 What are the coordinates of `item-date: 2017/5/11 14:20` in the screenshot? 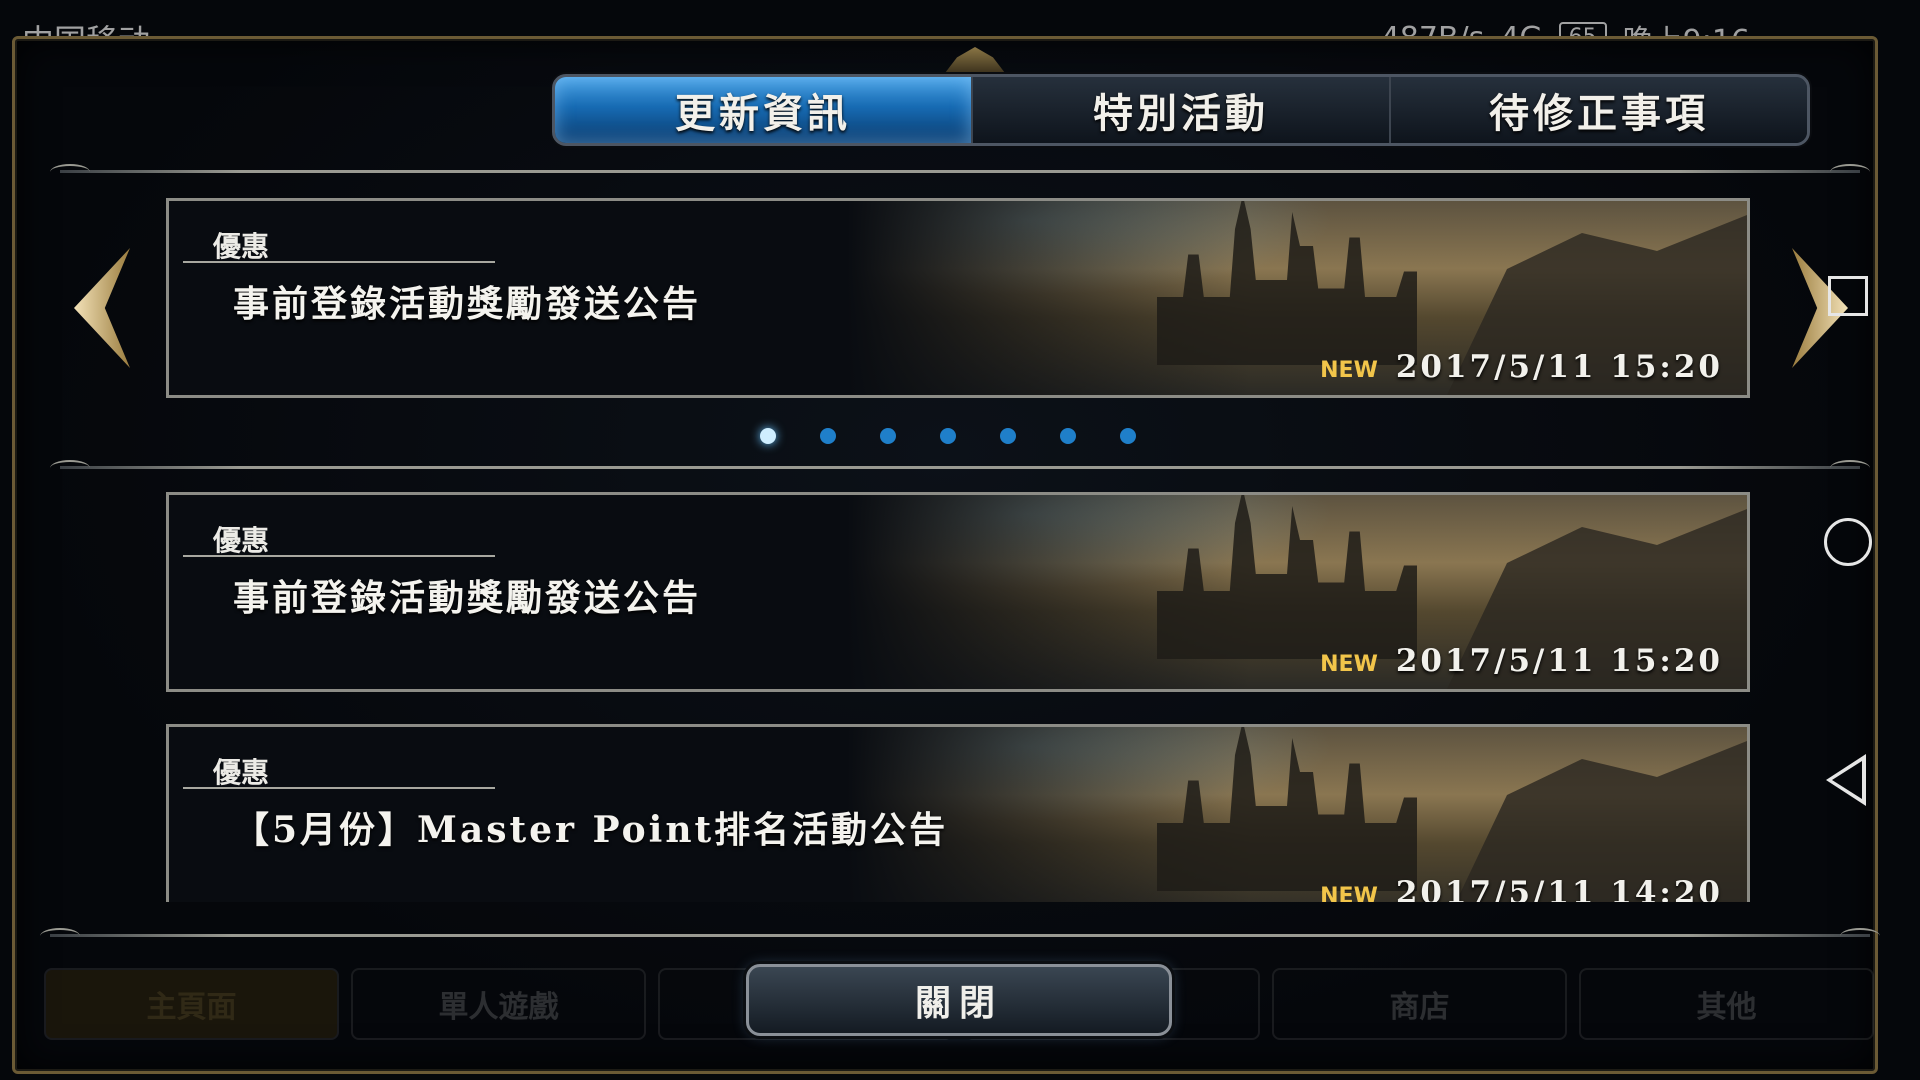 It's located at (1559, 888).